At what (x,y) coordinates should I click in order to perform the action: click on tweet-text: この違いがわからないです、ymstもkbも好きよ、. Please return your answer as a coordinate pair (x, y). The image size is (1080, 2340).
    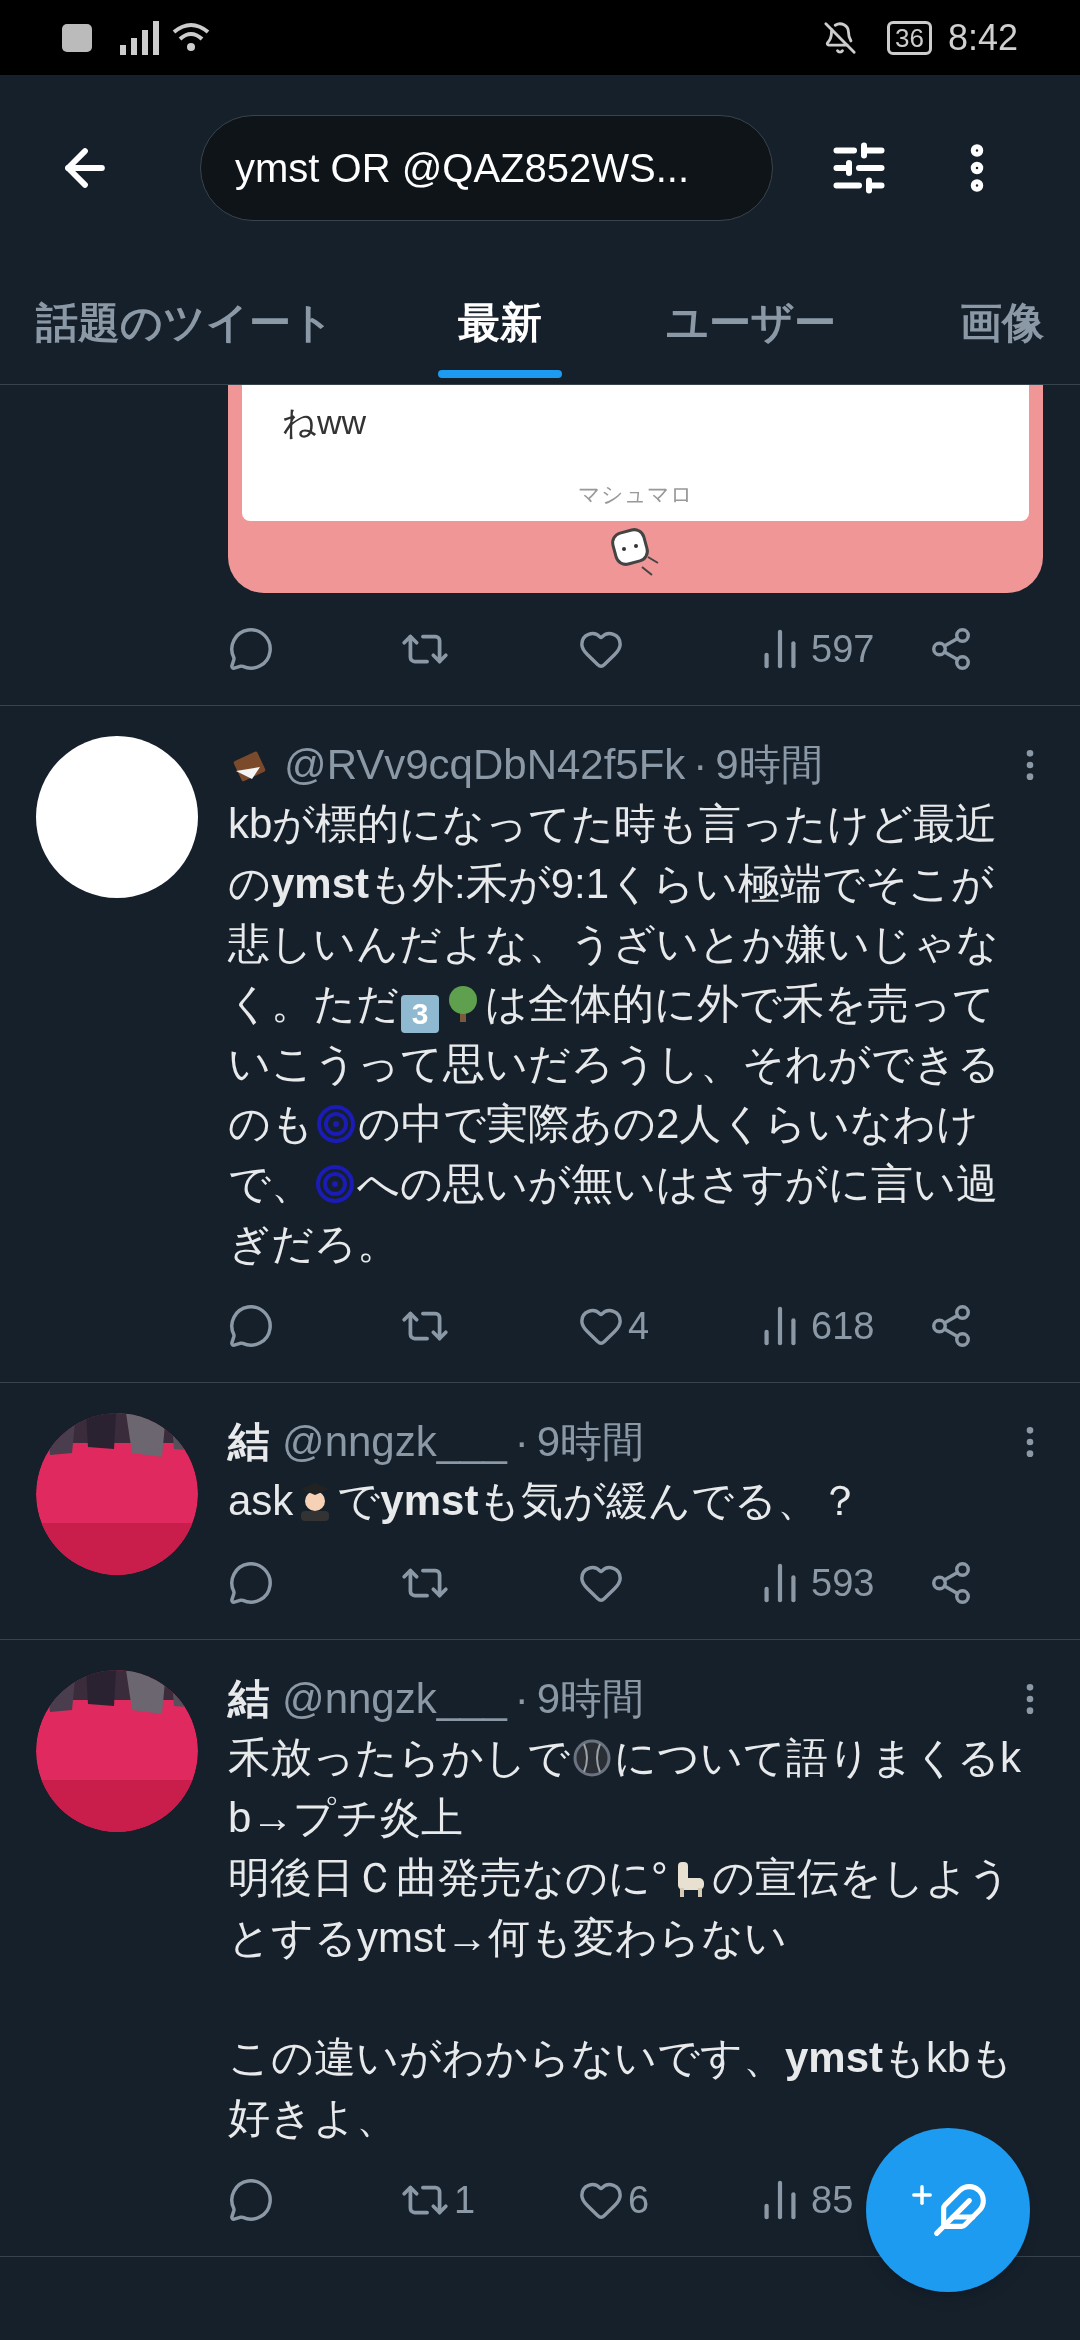
    Looking at the image, I should click on (621, 2088).